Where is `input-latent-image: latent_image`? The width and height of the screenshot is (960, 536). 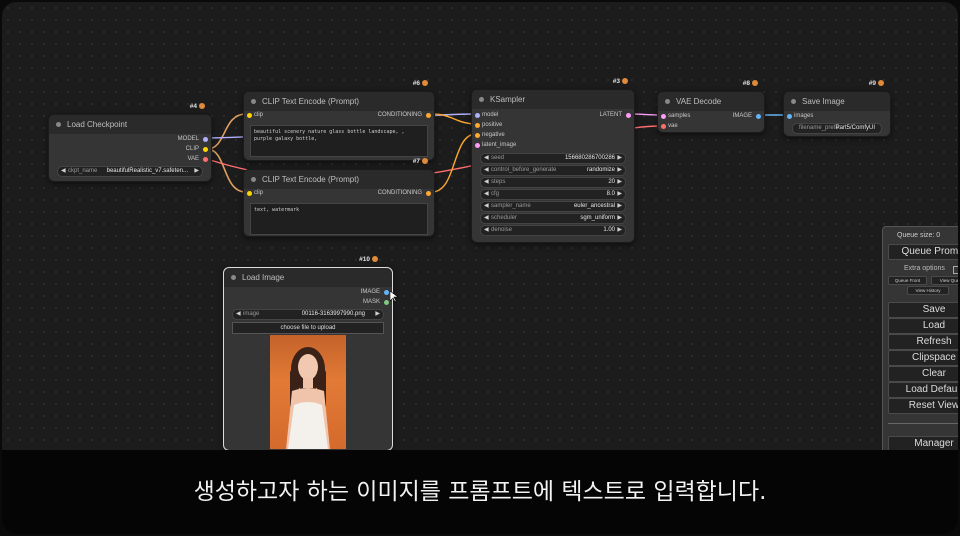
input-latent-image: latent_image is located at coordinates (499, 145).